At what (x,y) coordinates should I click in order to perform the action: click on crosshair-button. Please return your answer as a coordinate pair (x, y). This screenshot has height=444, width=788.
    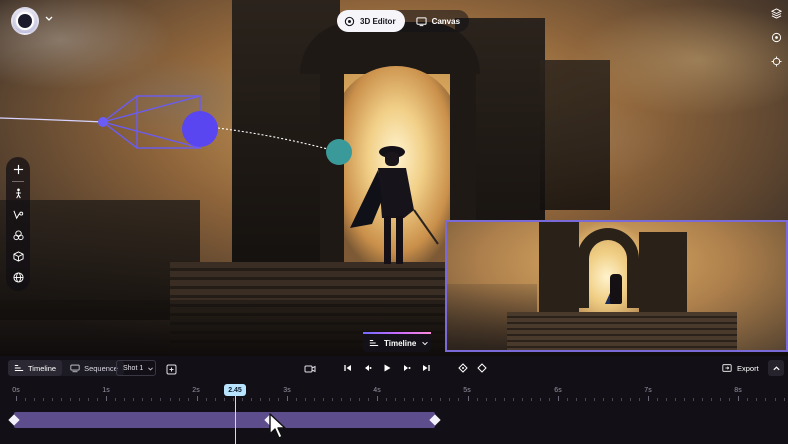
    Looking at the image, I should click on (776, 61).